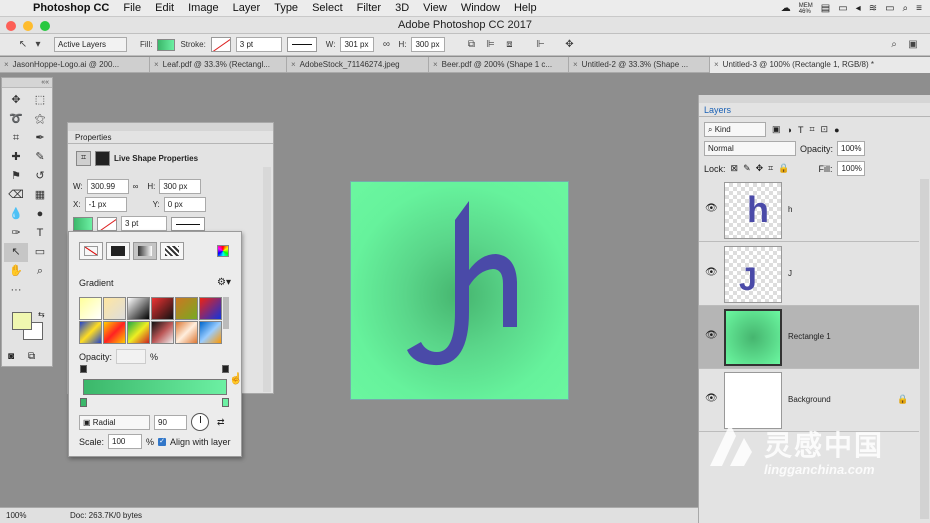  What do you see at coordinates (786, 8) in the screenshot?
I see `creative-cloud-icon: ☁` at bounding box center [786, 8].